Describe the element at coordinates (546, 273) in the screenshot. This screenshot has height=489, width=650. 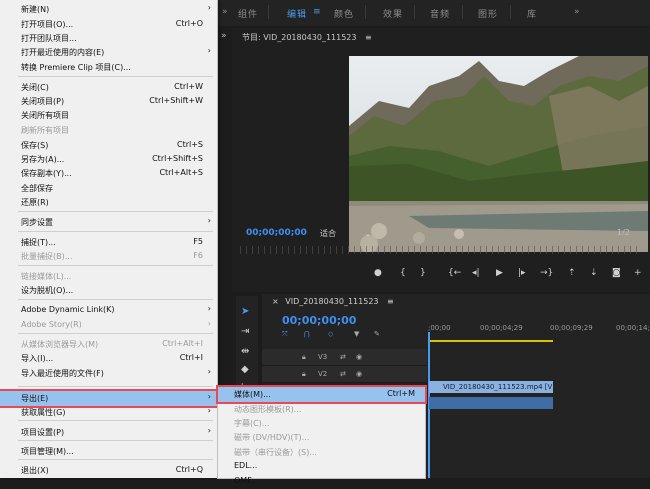
I see `go-to-out-icon: →}` at that location.